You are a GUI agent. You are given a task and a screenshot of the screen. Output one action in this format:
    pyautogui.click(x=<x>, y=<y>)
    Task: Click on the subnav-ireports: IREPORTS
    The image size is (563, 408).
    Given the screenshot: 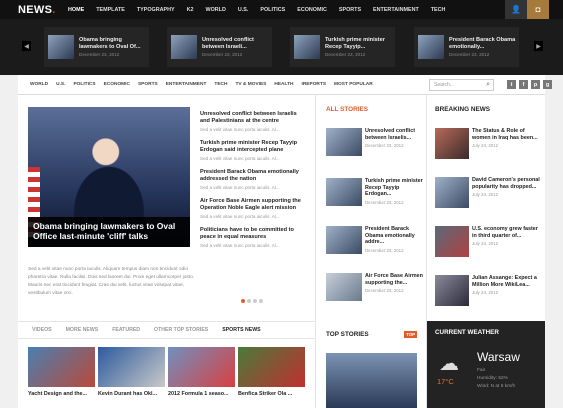 What is the action you would take?
    pyautogui.click(x=314, y=84)
    